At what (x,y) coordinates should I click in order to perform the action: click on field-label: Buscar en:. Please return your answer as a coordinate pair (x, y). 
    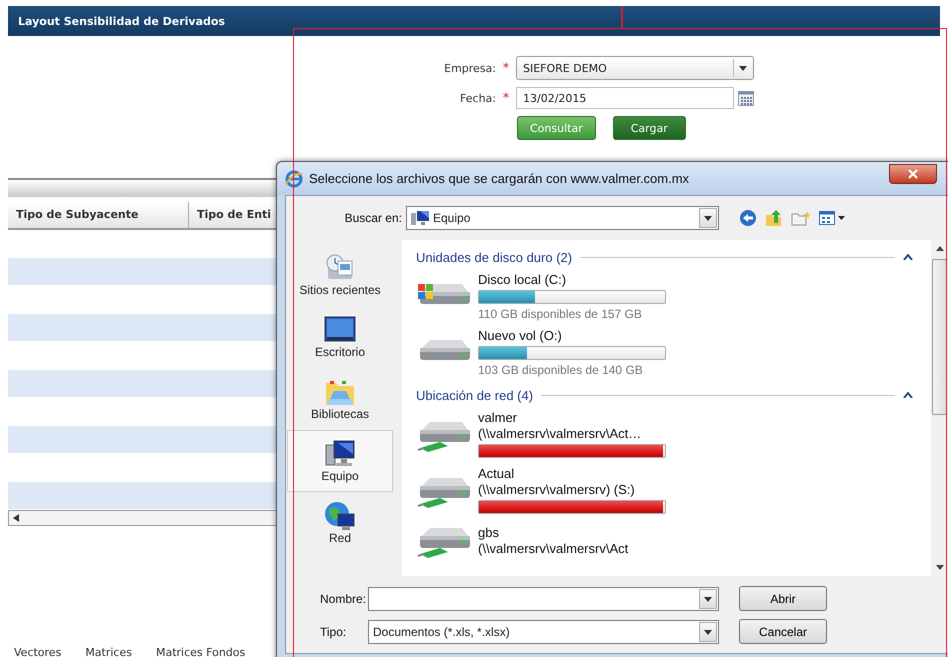
    Looking at the image, I should click on (373, 218).